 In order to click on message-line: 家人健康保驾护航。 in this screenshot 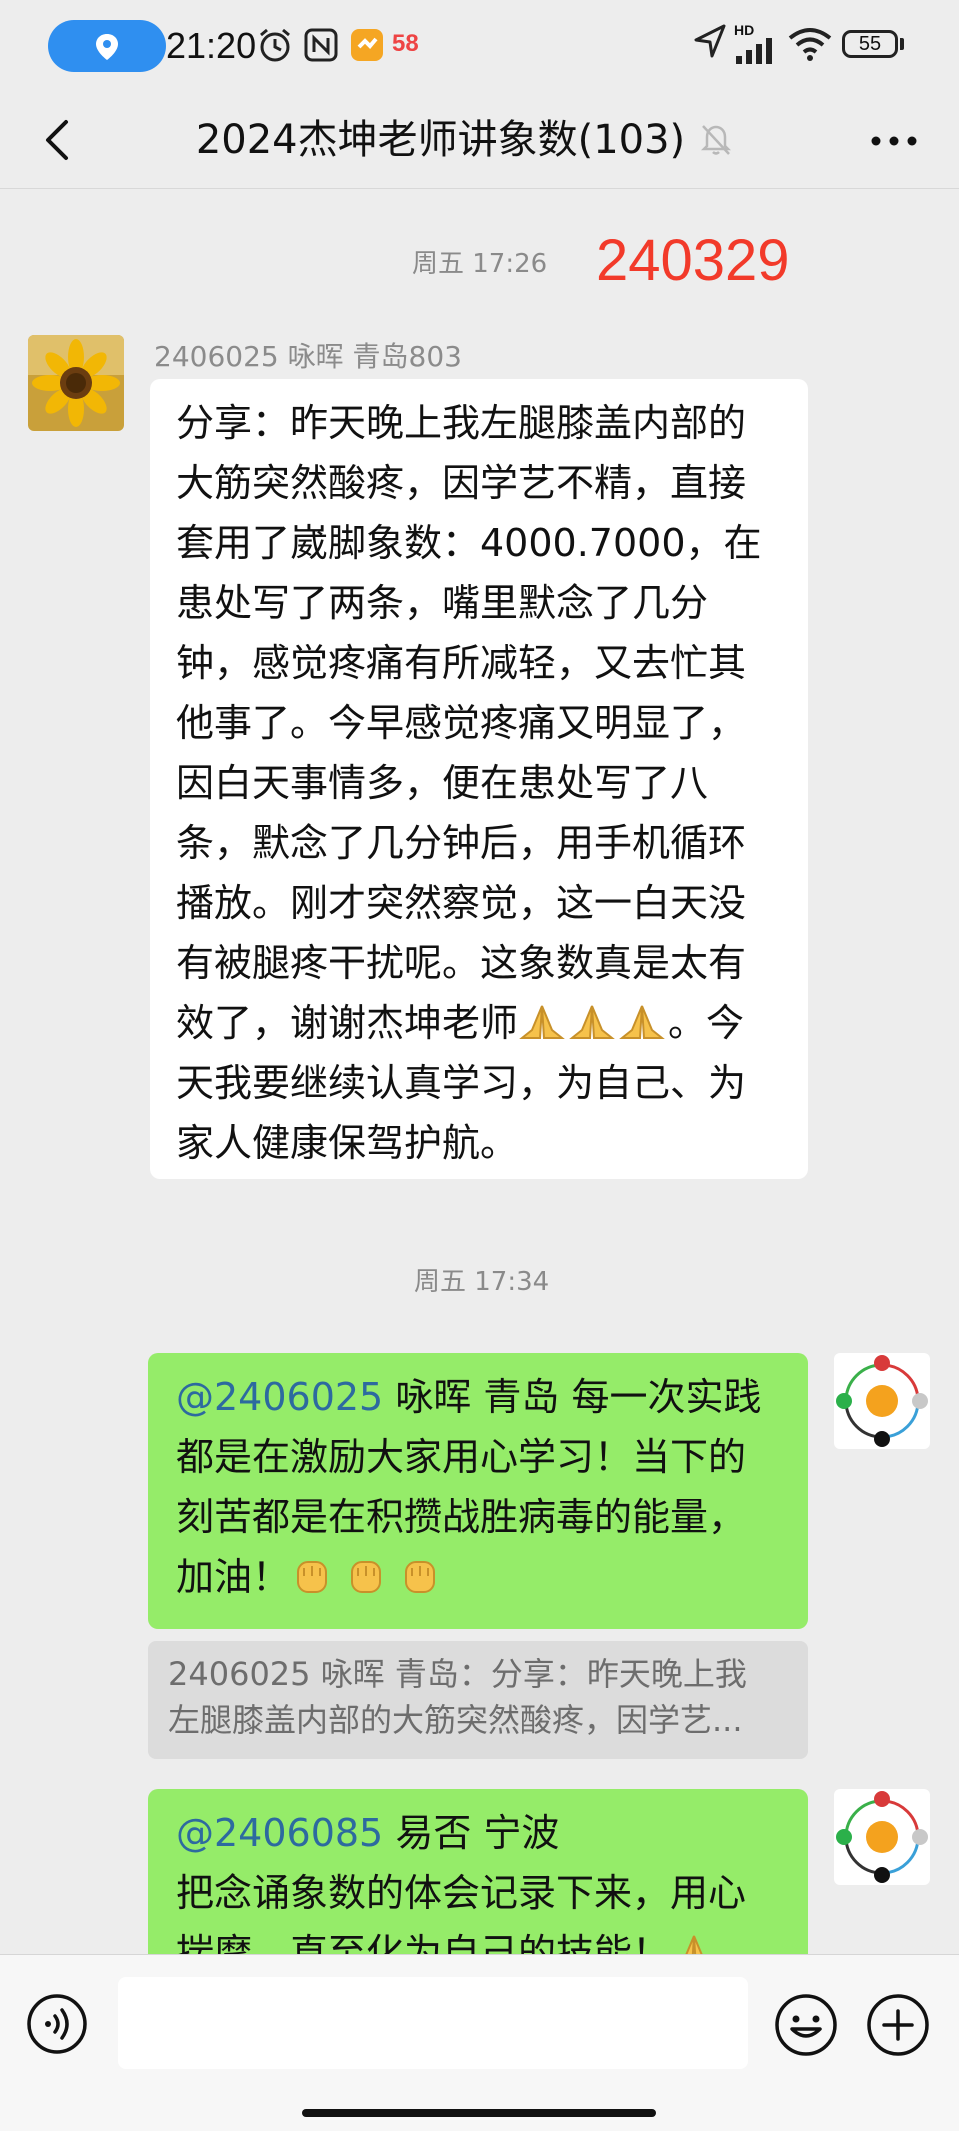, I will do `click(347, 1143)`.